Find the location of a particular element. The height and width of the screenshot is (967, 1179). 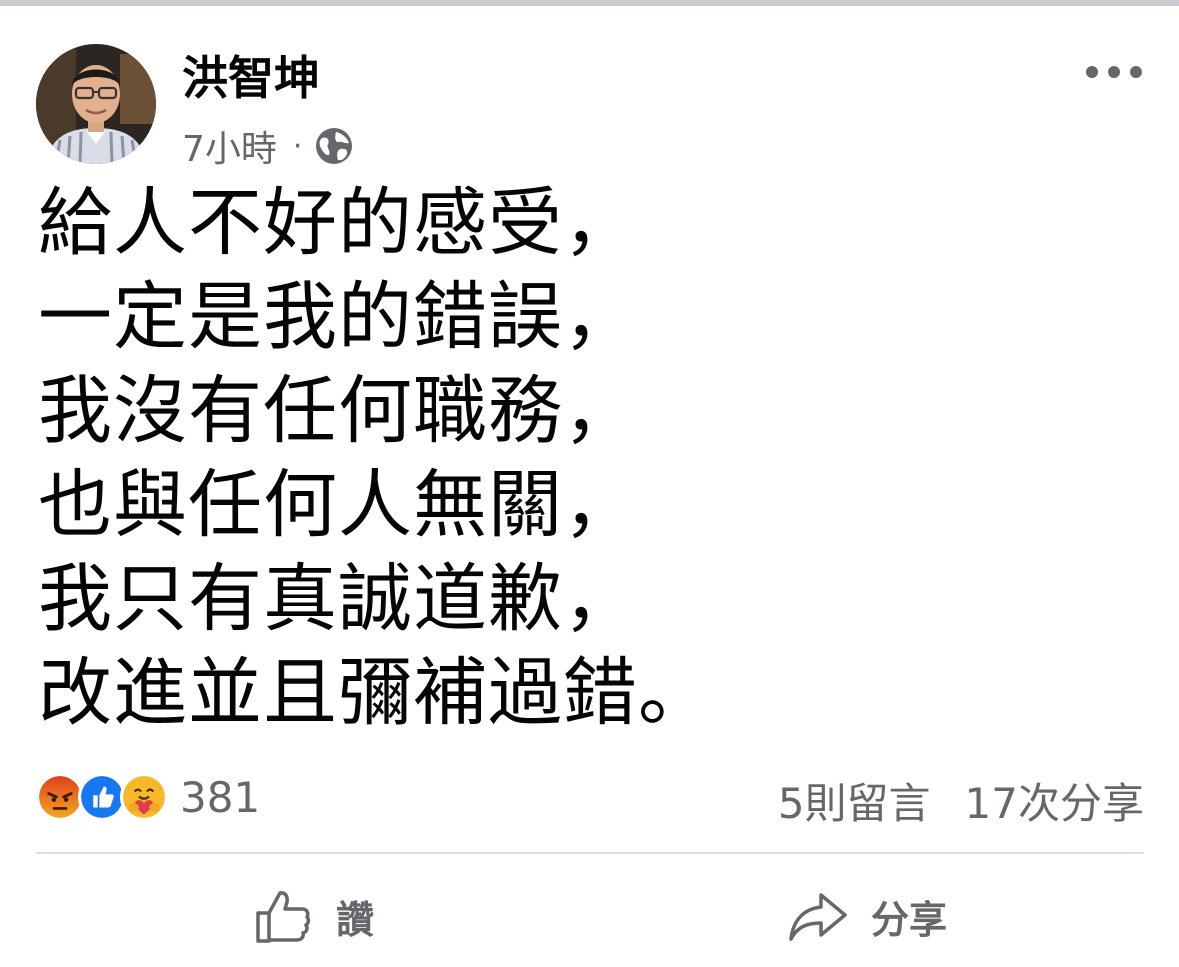

content-line: 我沒有任何職務， is located at coordinates (338, 411).